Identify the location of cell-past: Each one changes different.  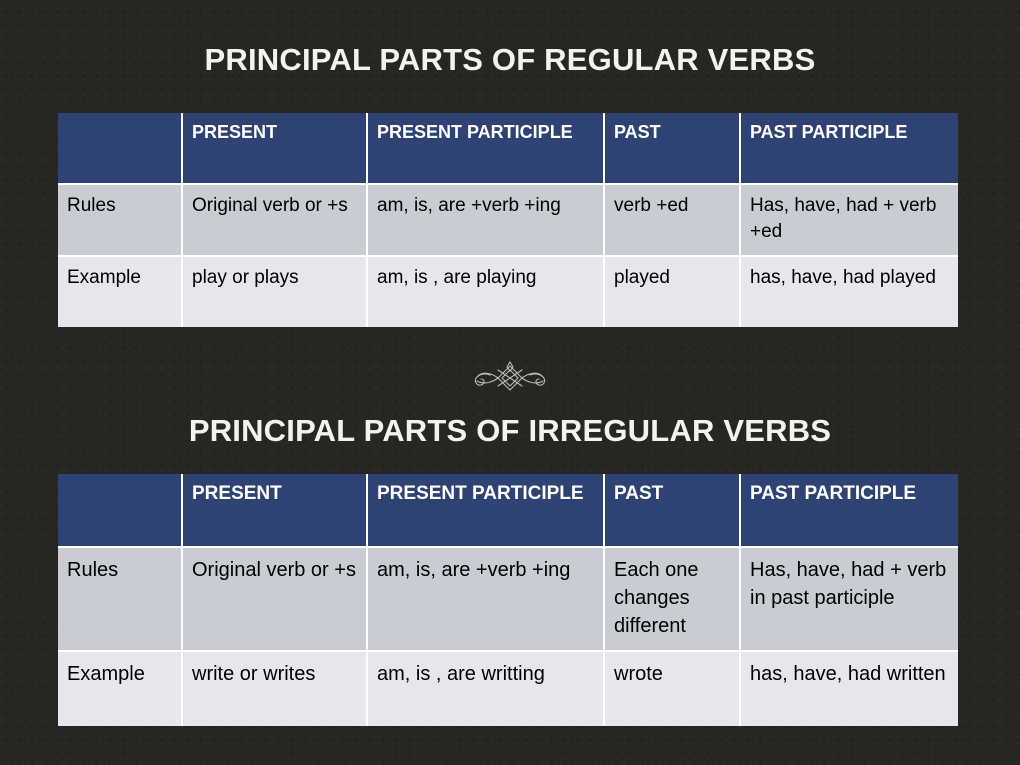
(673, 600).